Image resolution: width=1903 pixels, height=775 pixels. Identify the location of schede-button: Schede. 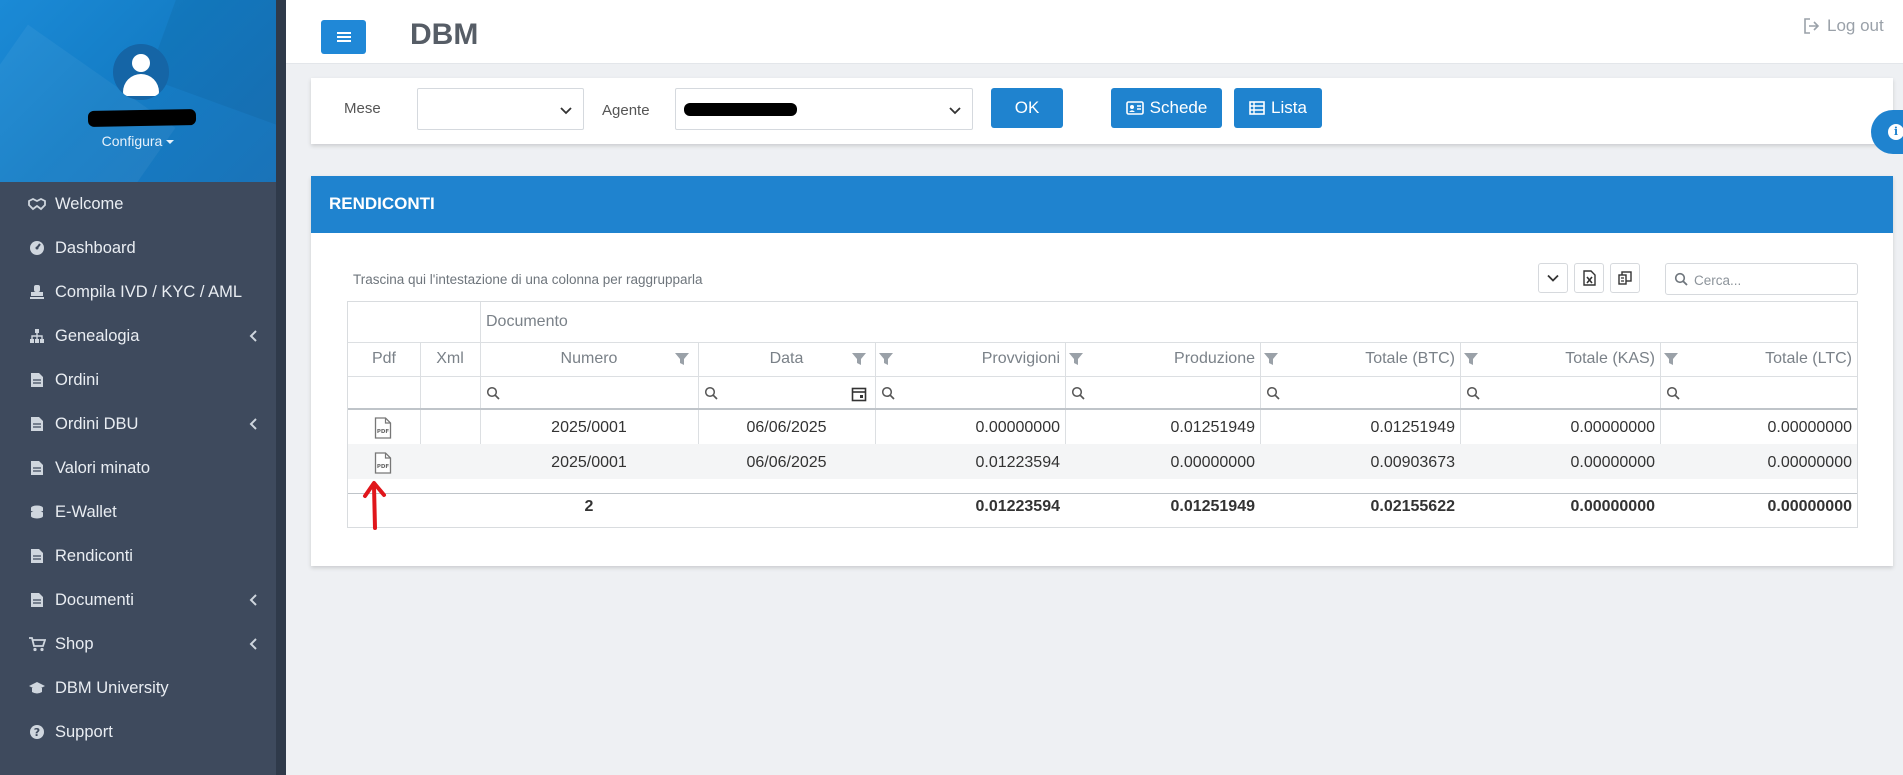
(1166, 108).